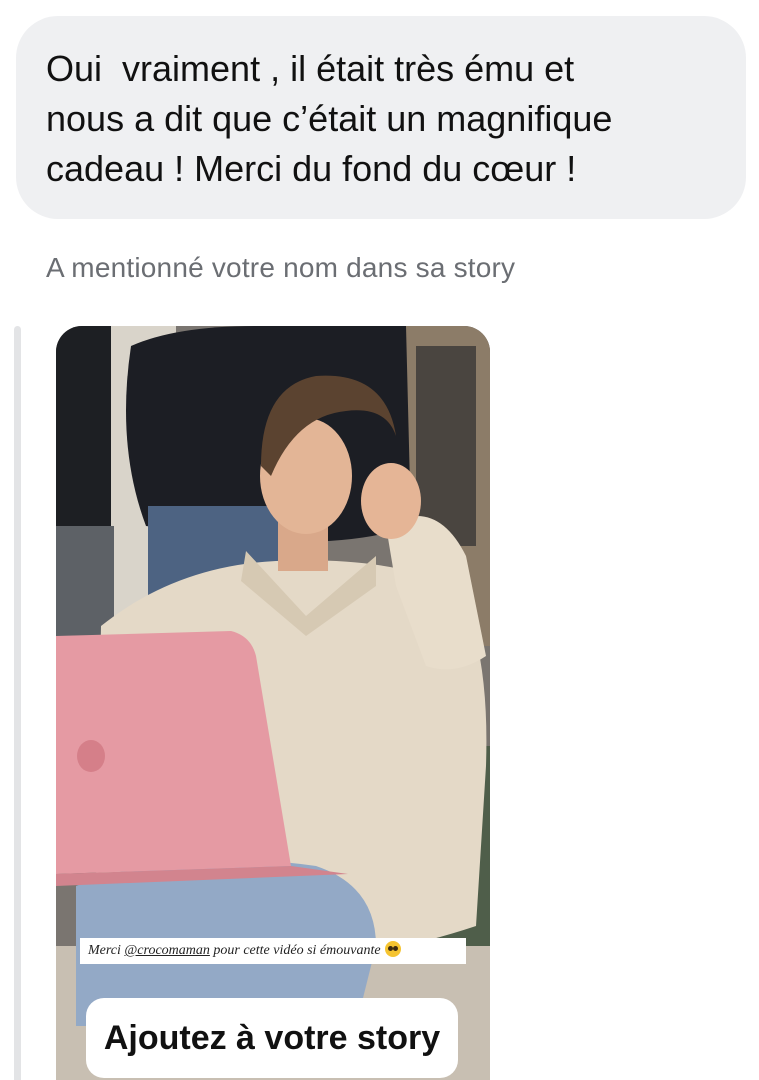  I want to click on add-to-story-button: Ajoutez à votre story, so click(272, 1038).